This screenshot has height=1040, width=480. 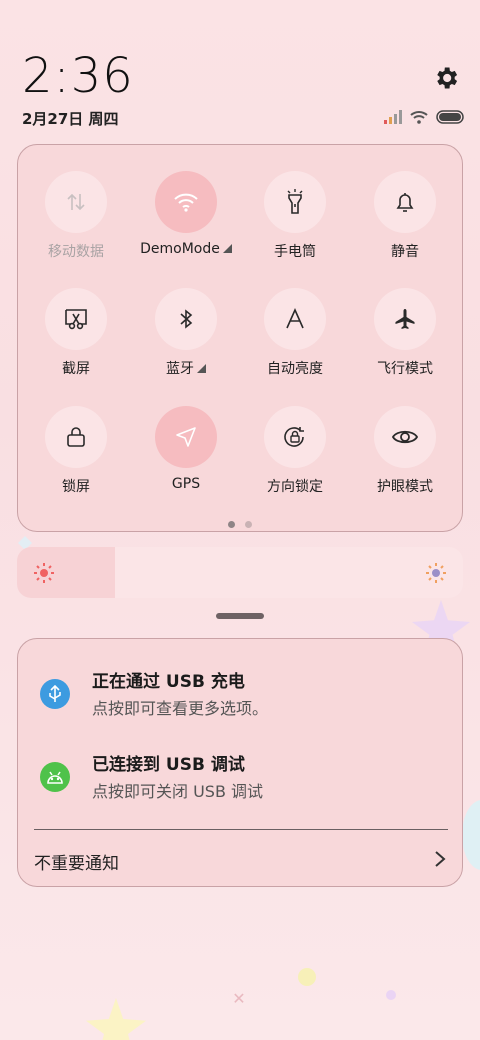 I want to click on tile-label: GPS, so click(x=186, y=484).